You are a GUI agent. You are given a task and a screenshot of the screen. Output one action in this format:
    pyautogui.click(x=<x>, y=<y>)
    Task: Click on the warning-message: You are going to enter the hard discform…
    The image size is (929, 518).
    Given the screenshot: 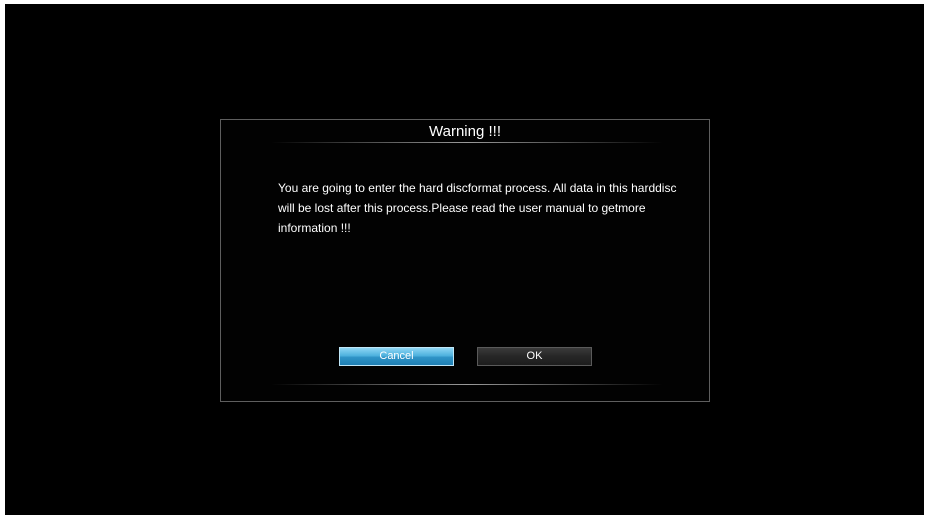 What is the action you would take?
    pyautogui.click(x=477, y=208)
    